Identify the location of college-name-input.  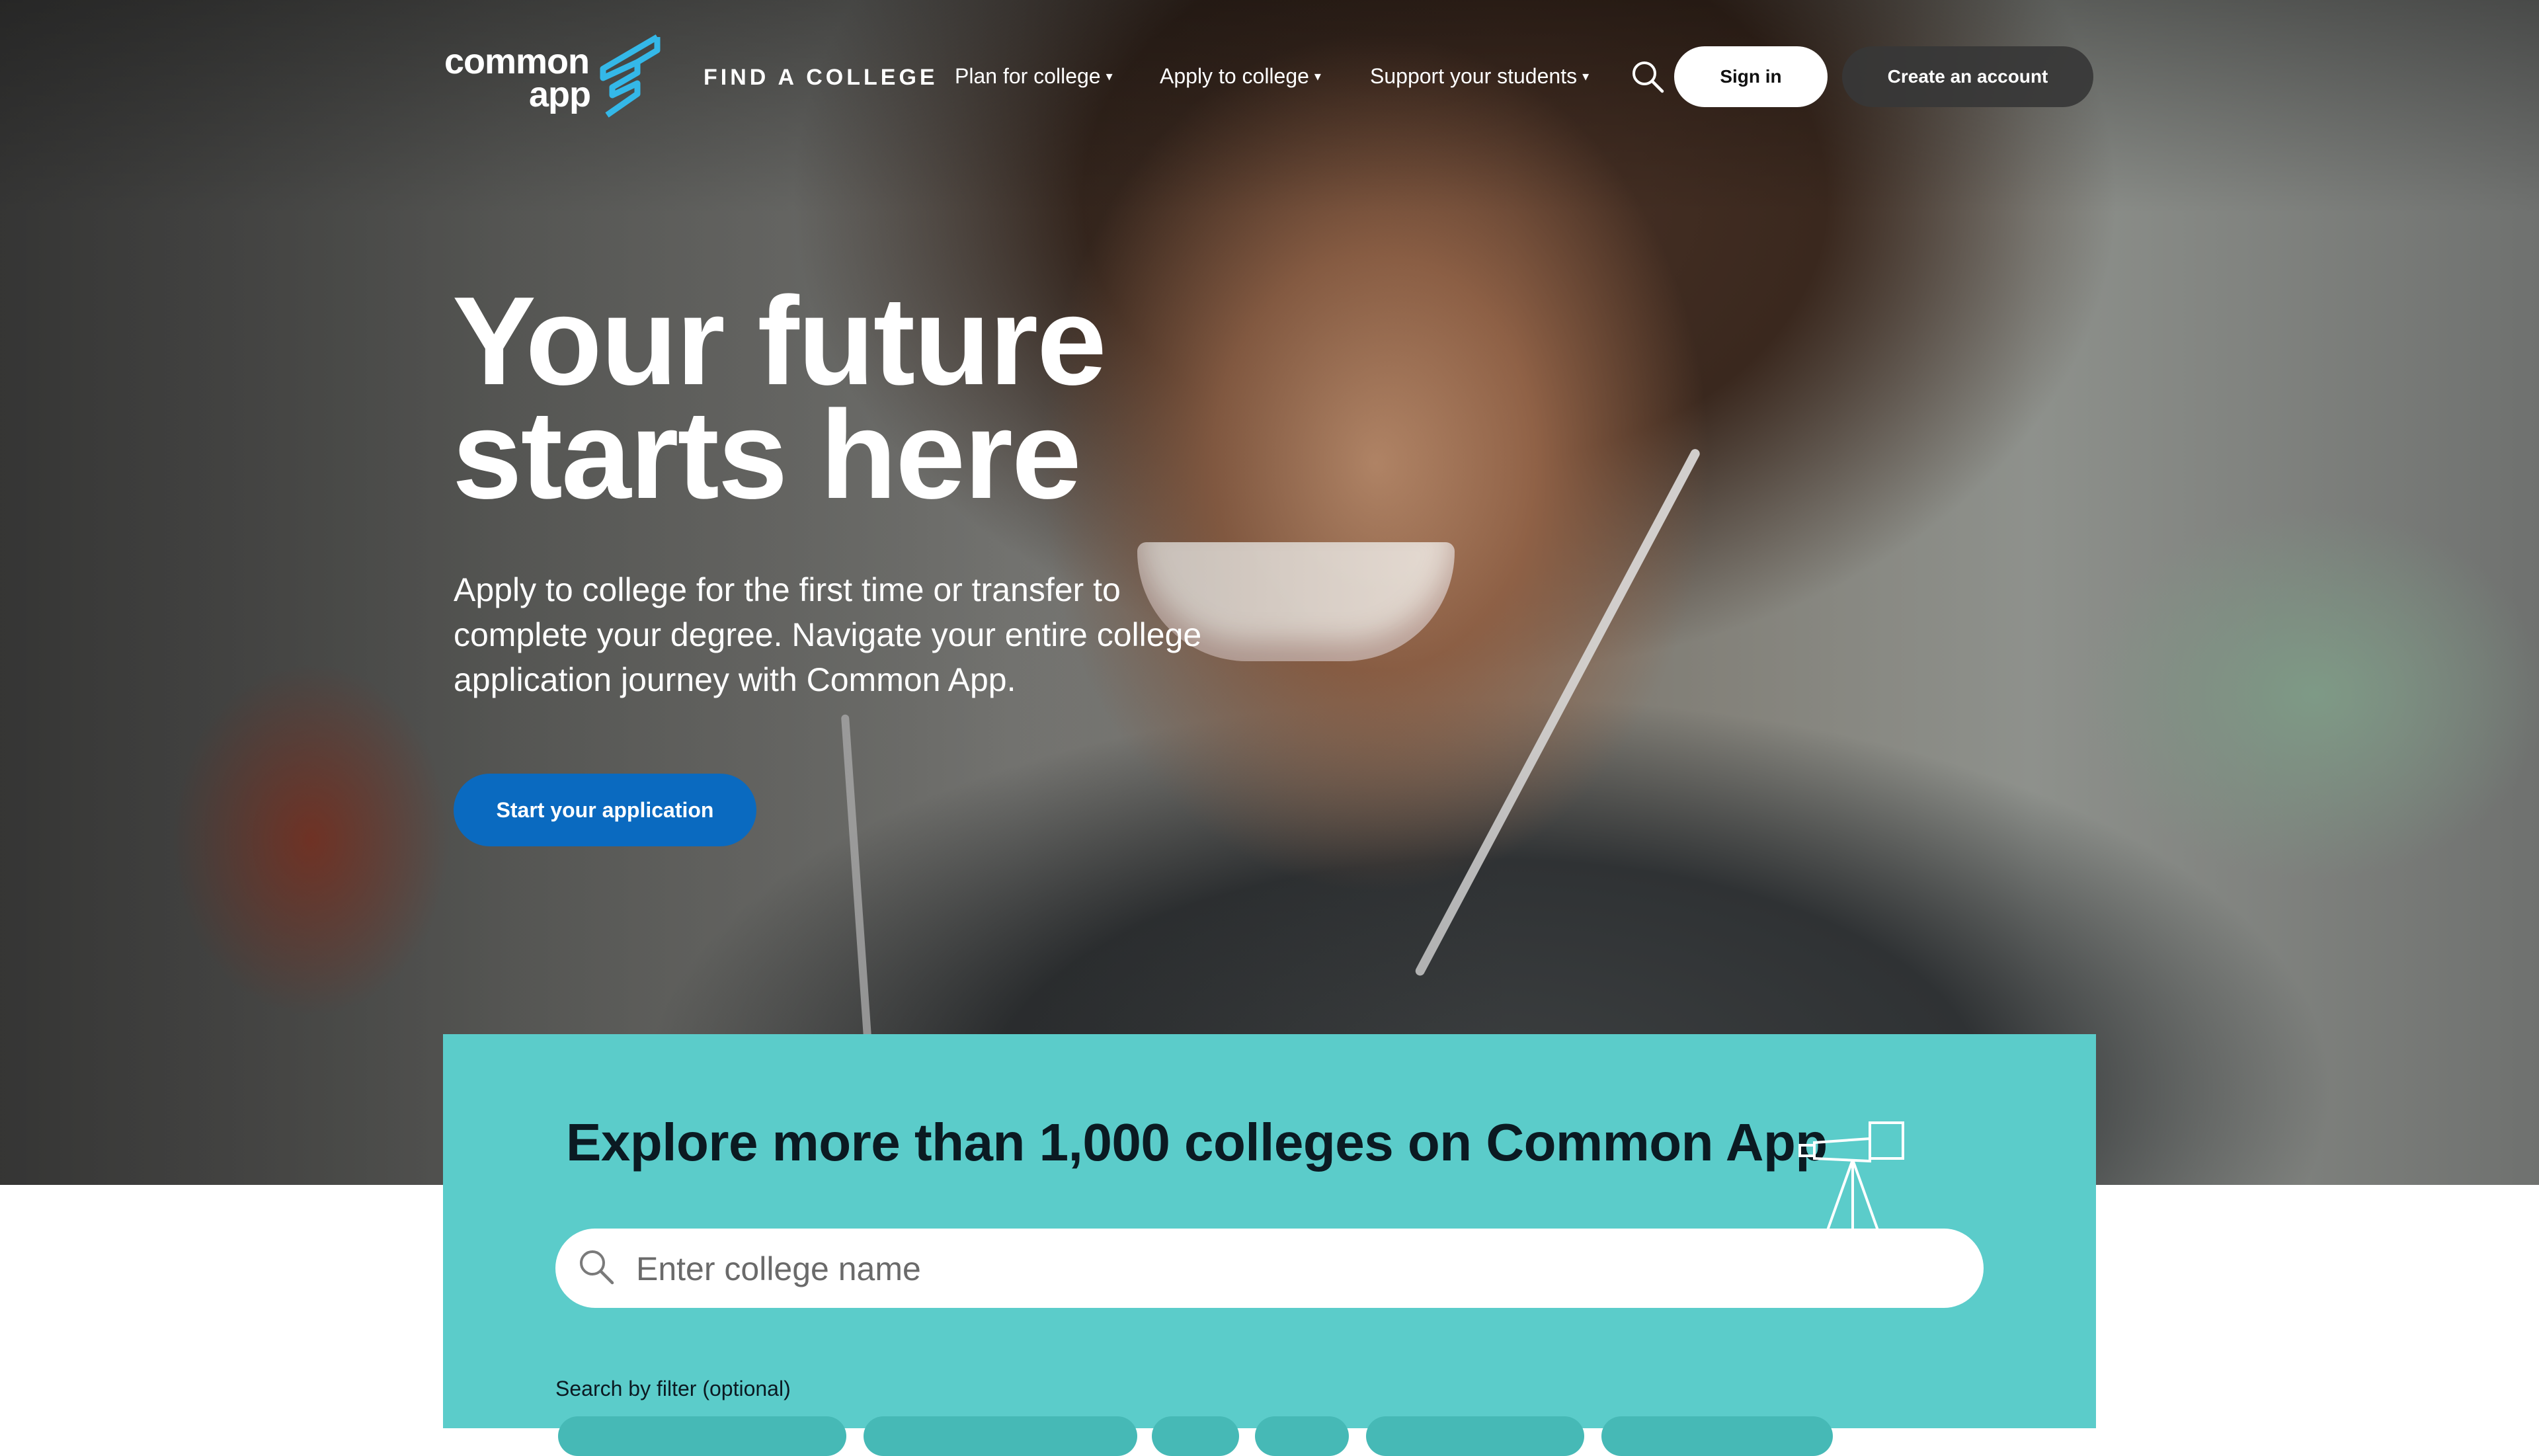
(1294, 1269).